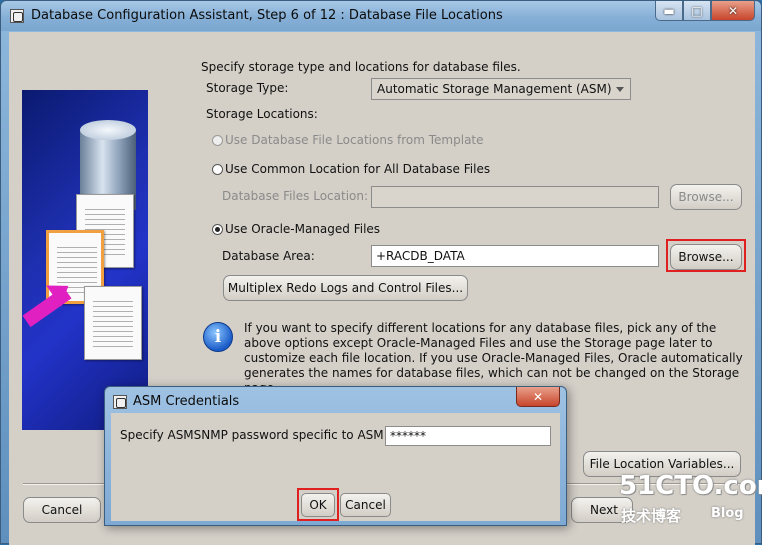 This screenshot has height=545, width=762. I want to click on asmsnmp-password-input: ******, so click(468, 436).